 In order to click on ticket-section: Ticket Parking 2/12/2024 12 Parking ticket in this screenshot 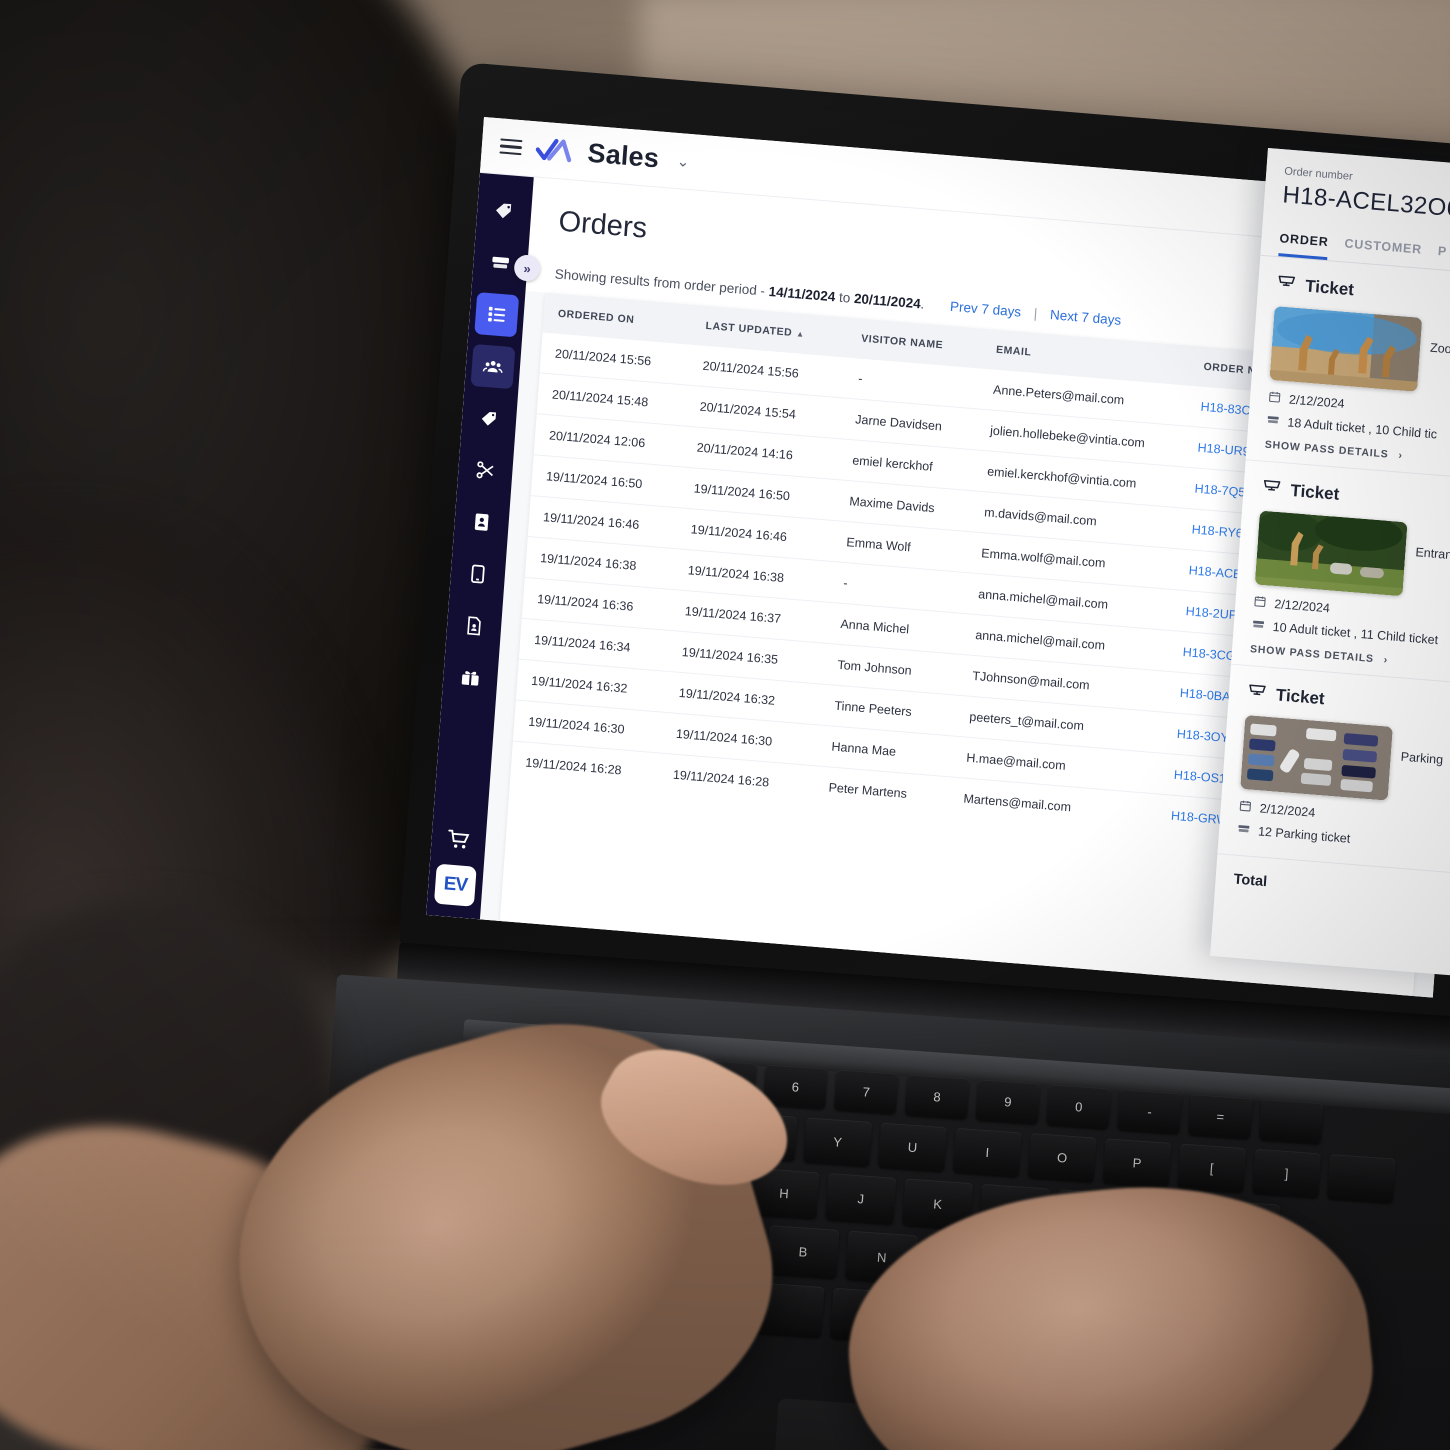, I will do `click(1333, 770)`.